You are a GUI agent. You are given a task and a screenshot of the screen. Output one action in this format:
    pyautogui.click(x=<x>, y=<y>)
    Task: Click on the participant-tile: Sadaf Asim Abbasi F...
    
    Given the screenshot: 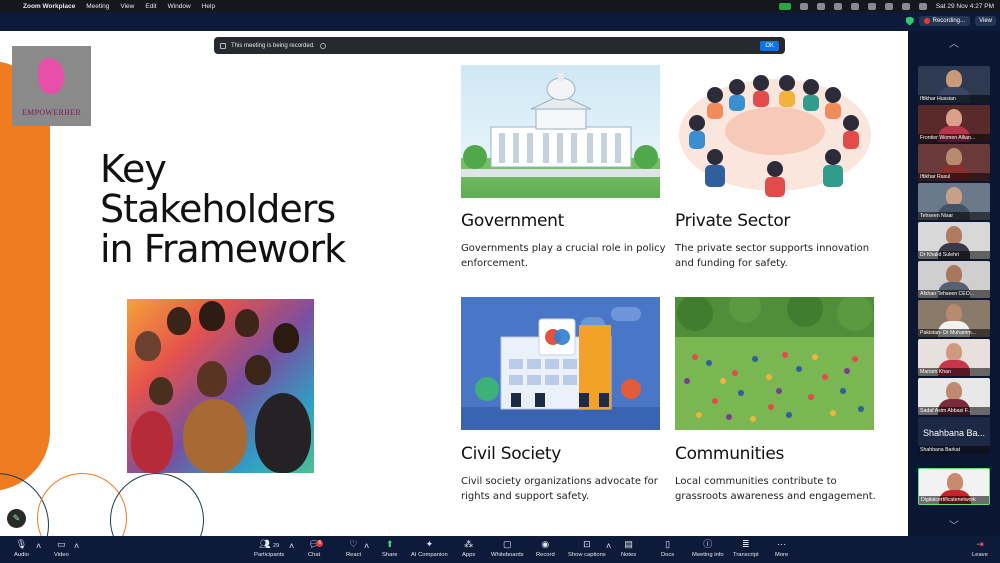 What is the action you would take?
    pyautogui.click(x=954, y=396)
    